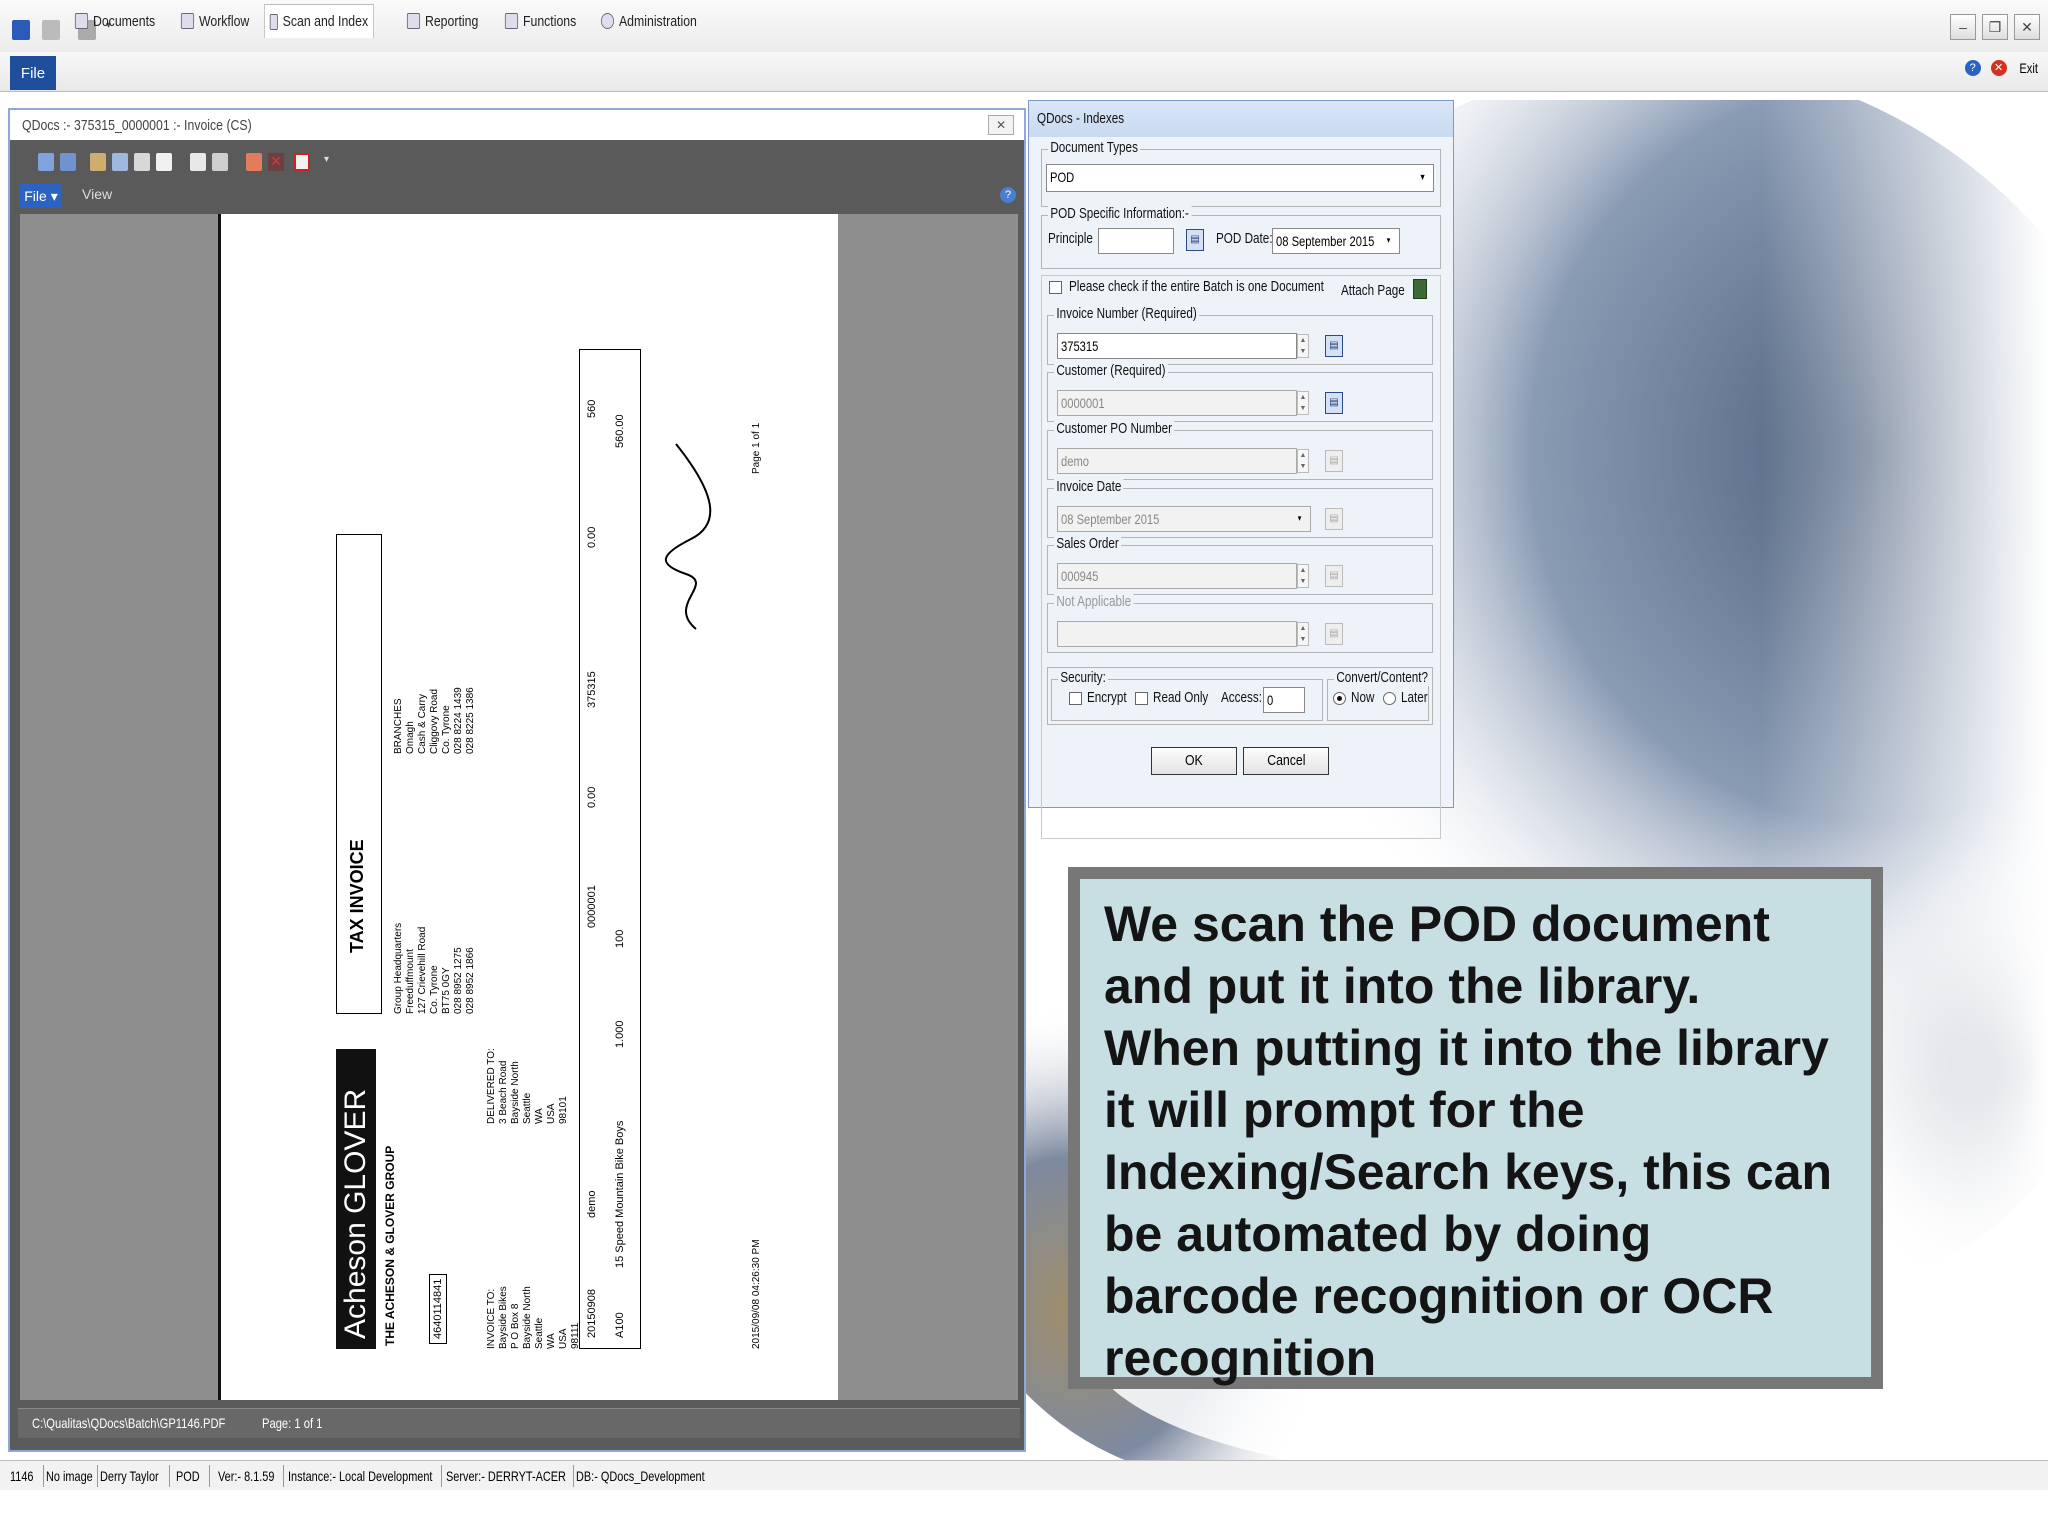  What do you see at coordinates (620, 1034) in the screenshot?
I see `quantity-cell: 1.000` at bounding box center [620, 1034].